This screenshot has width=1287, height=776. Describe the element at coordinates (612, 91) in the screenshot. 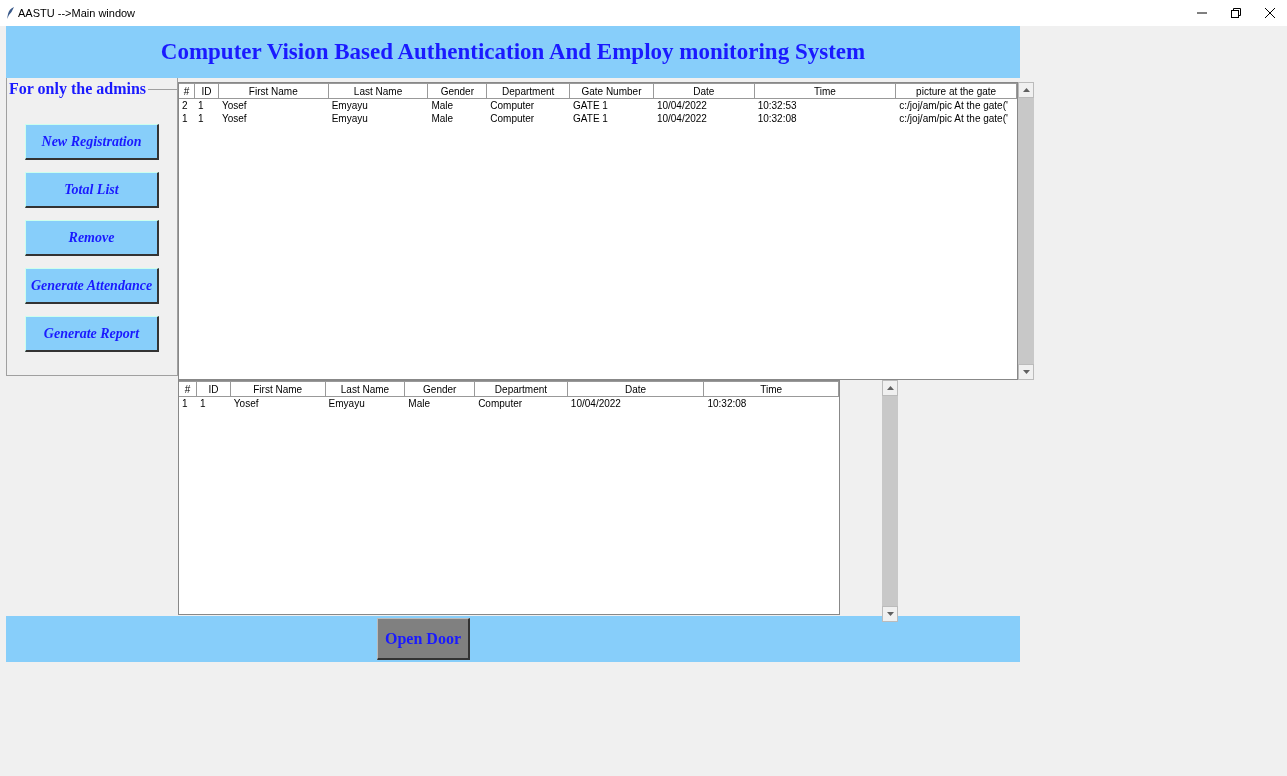

I see `column-header: Gate Number` at that location.